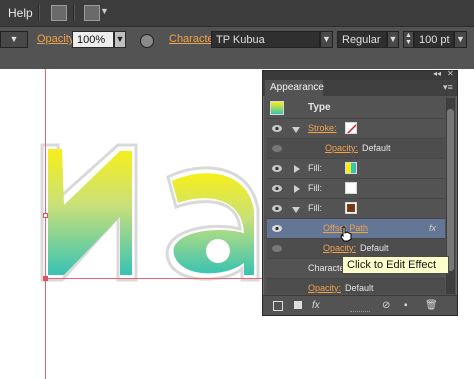 This screenshot has width=474, height=379. What do you see at coordinates (326, 39) in the screenshot?
I see `font-family-dropdown: ▼` at bounding box center [326, 39].